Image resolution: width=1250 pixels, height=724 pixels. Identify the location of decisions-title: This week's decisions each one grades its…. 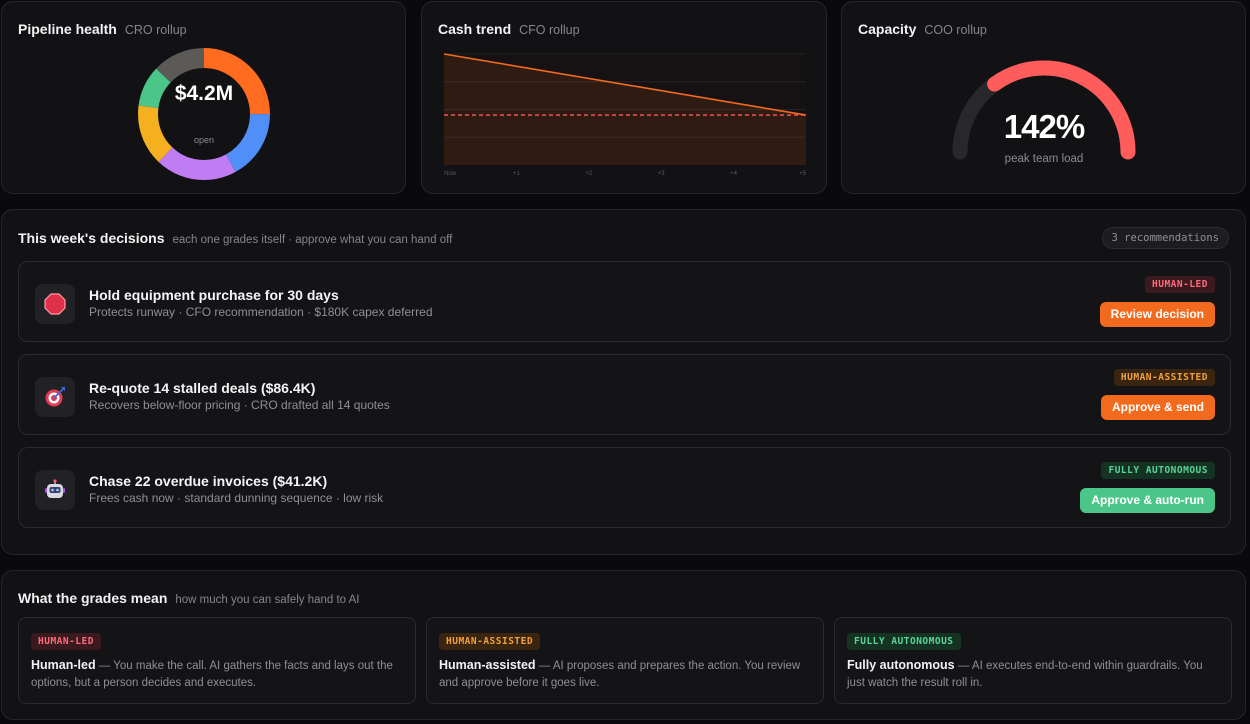
(235, 238).